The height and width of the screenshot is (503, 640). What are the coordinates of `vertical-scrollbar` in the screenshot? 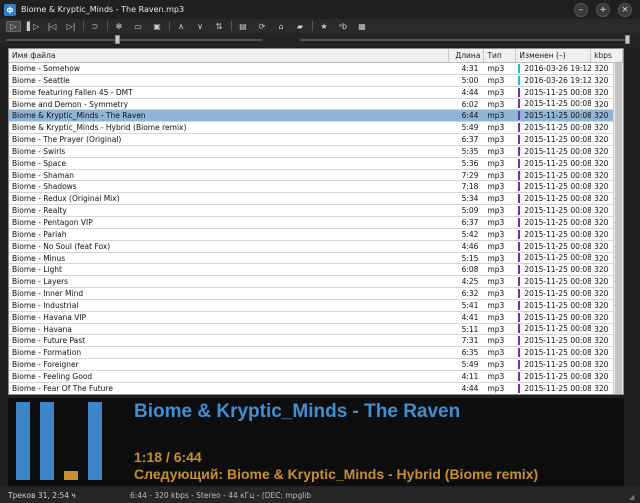 It's located at (618, 228).